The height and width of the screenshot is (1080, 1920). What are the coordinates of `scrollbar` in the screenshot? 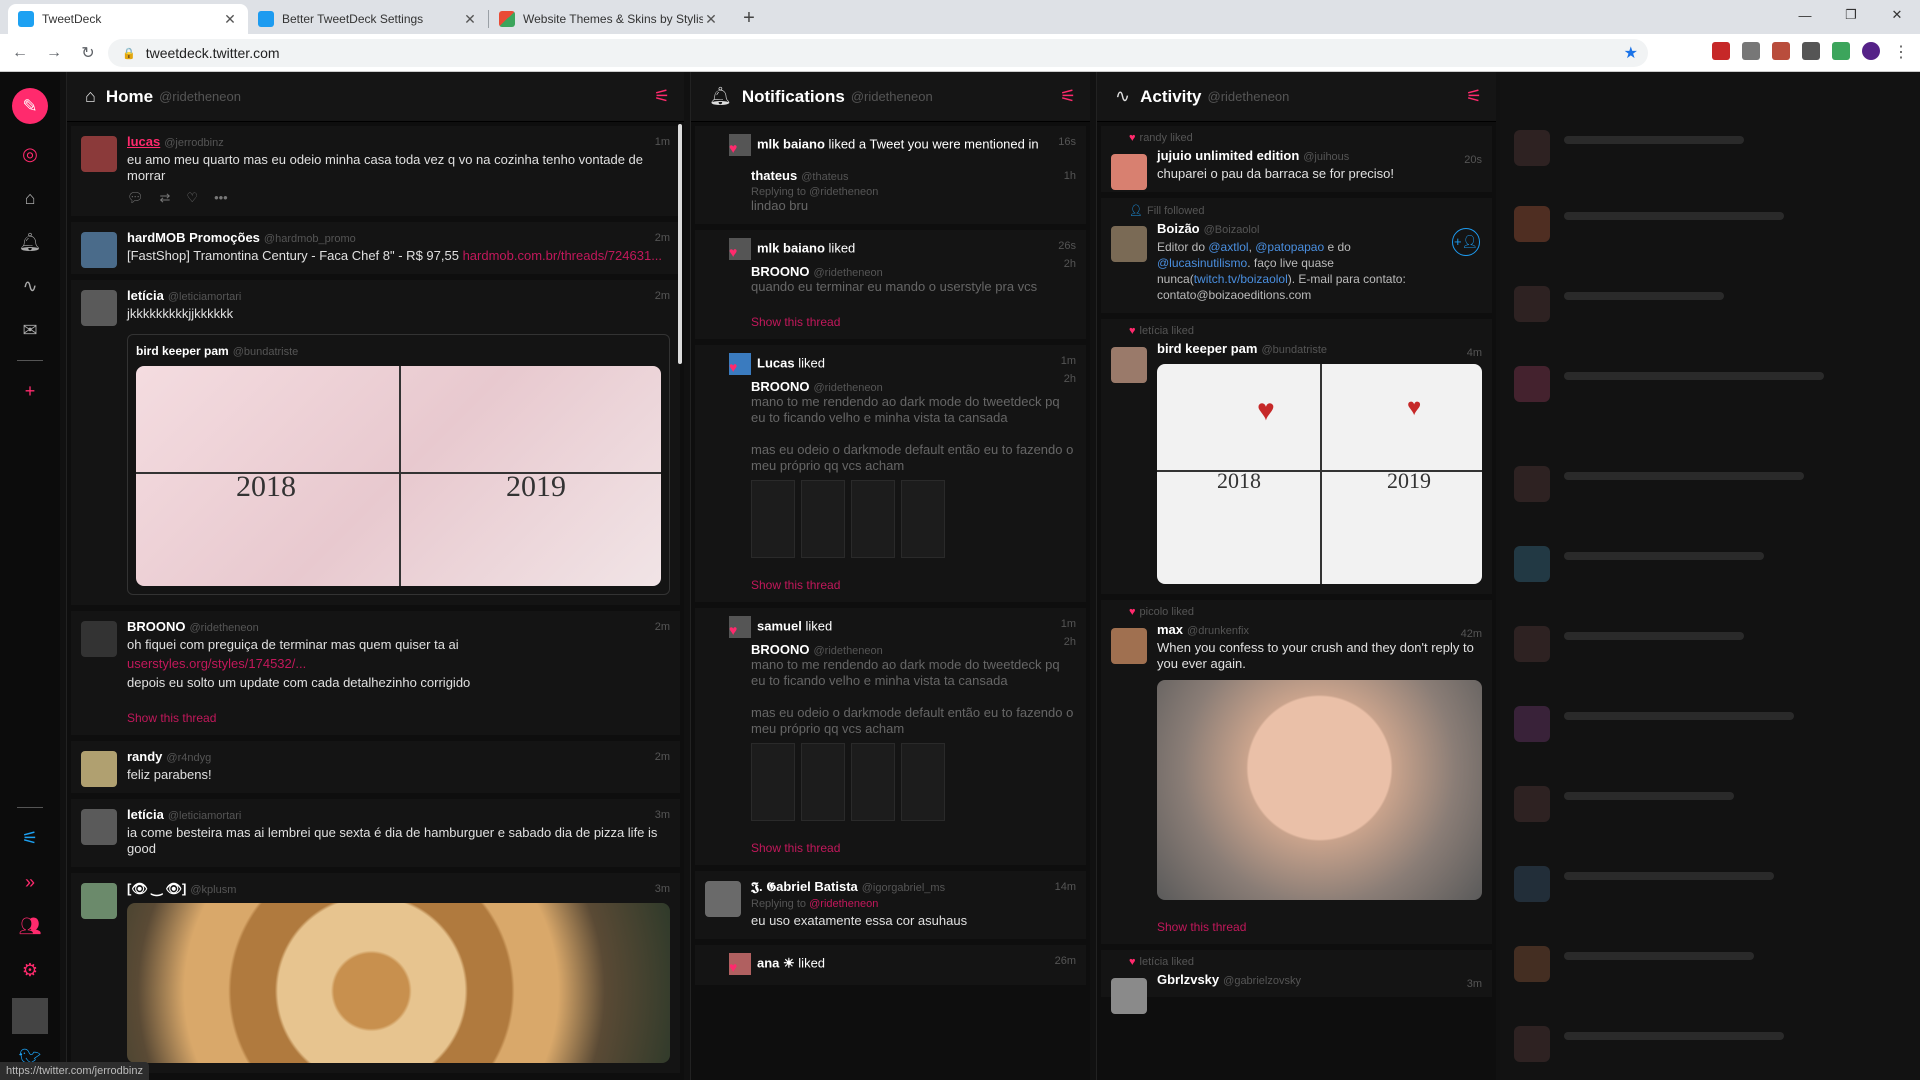 It's located at (680, 244).